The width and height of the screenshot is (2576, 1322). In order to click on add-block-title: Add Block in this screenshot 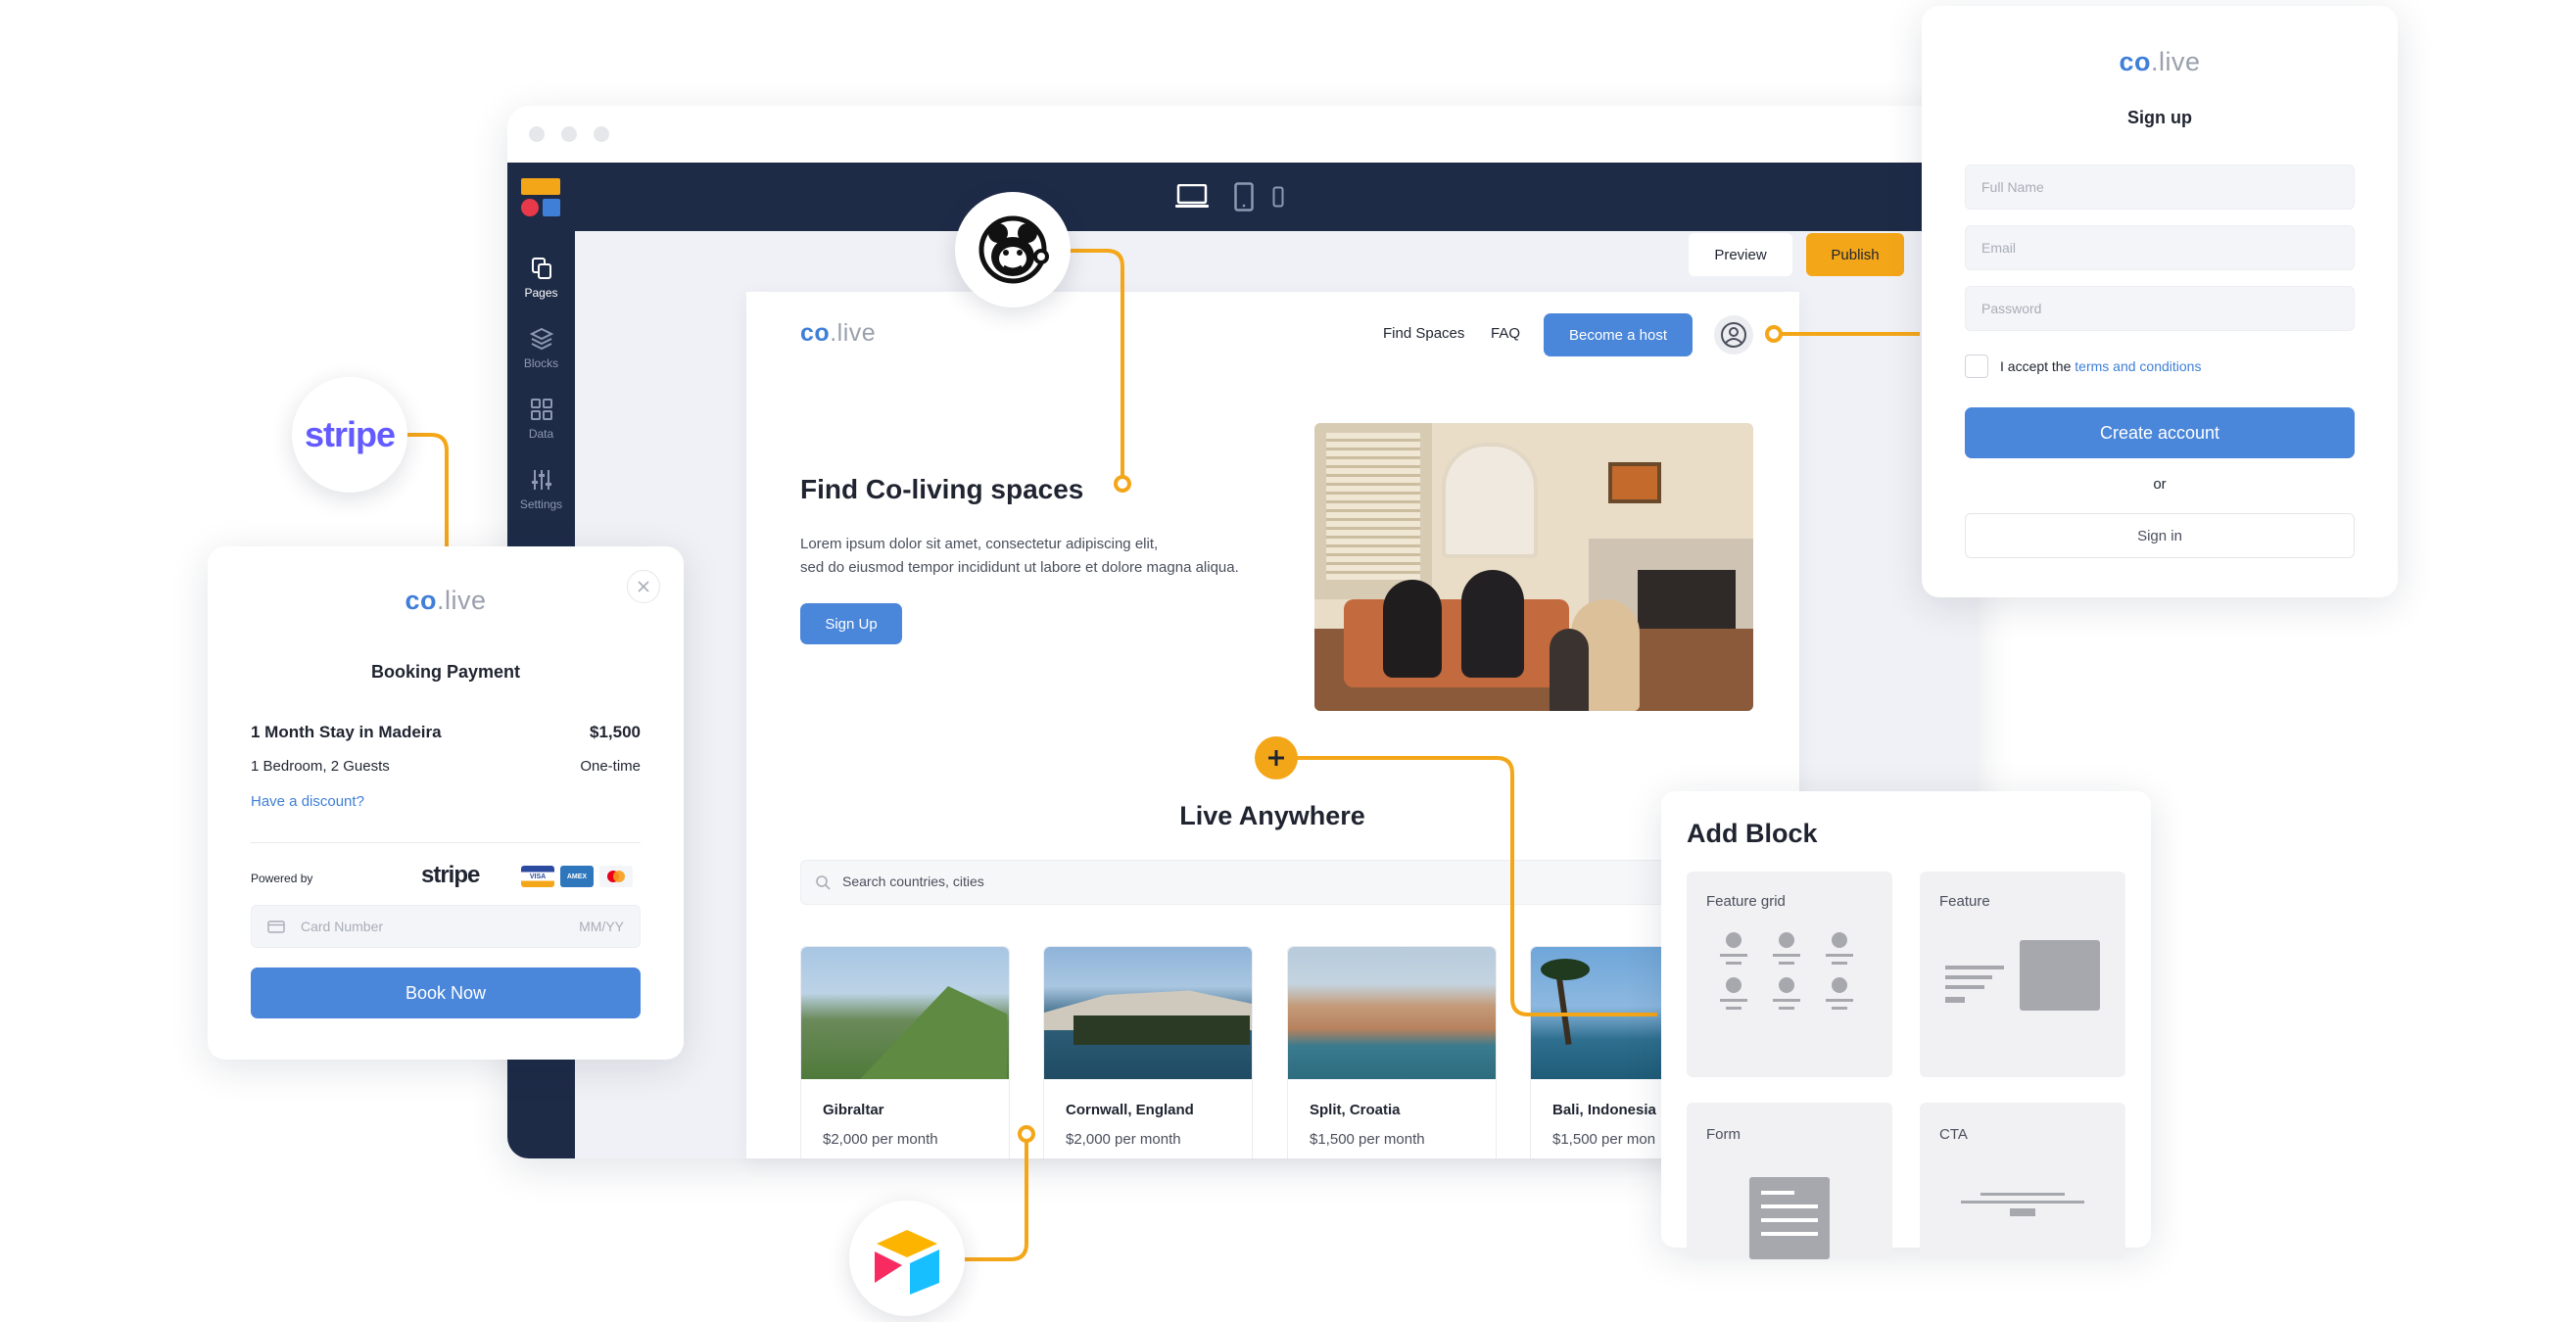, I will do `click(1752, 833)`.